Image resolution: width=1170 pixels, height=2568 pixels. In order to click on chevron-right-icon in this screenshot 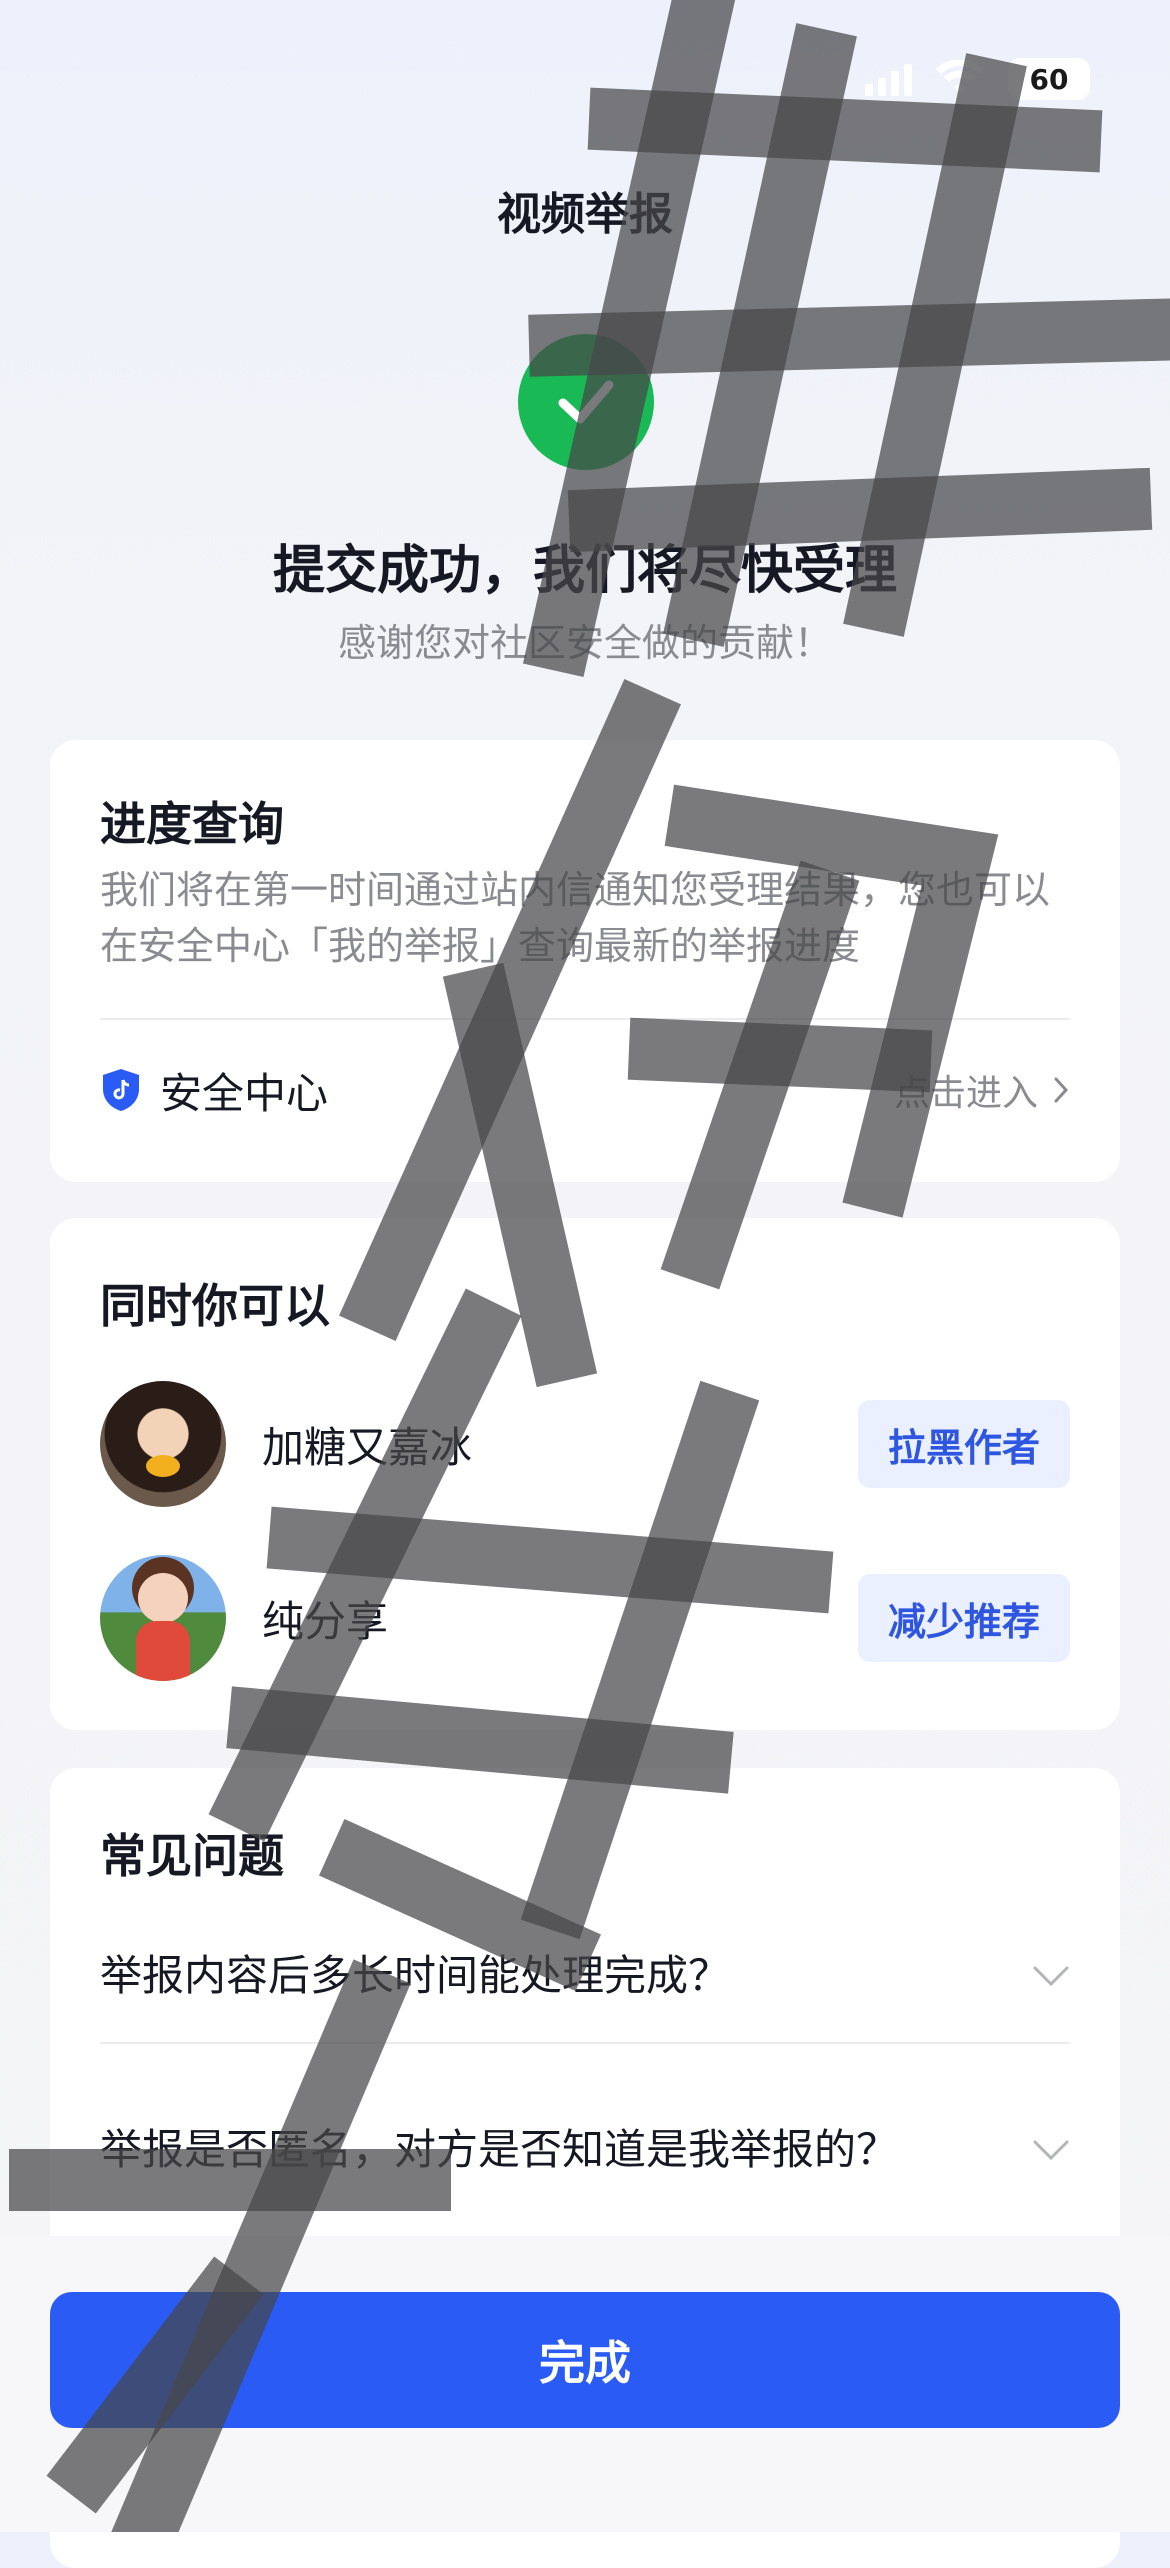, I will do `click(1061, 1090)`.